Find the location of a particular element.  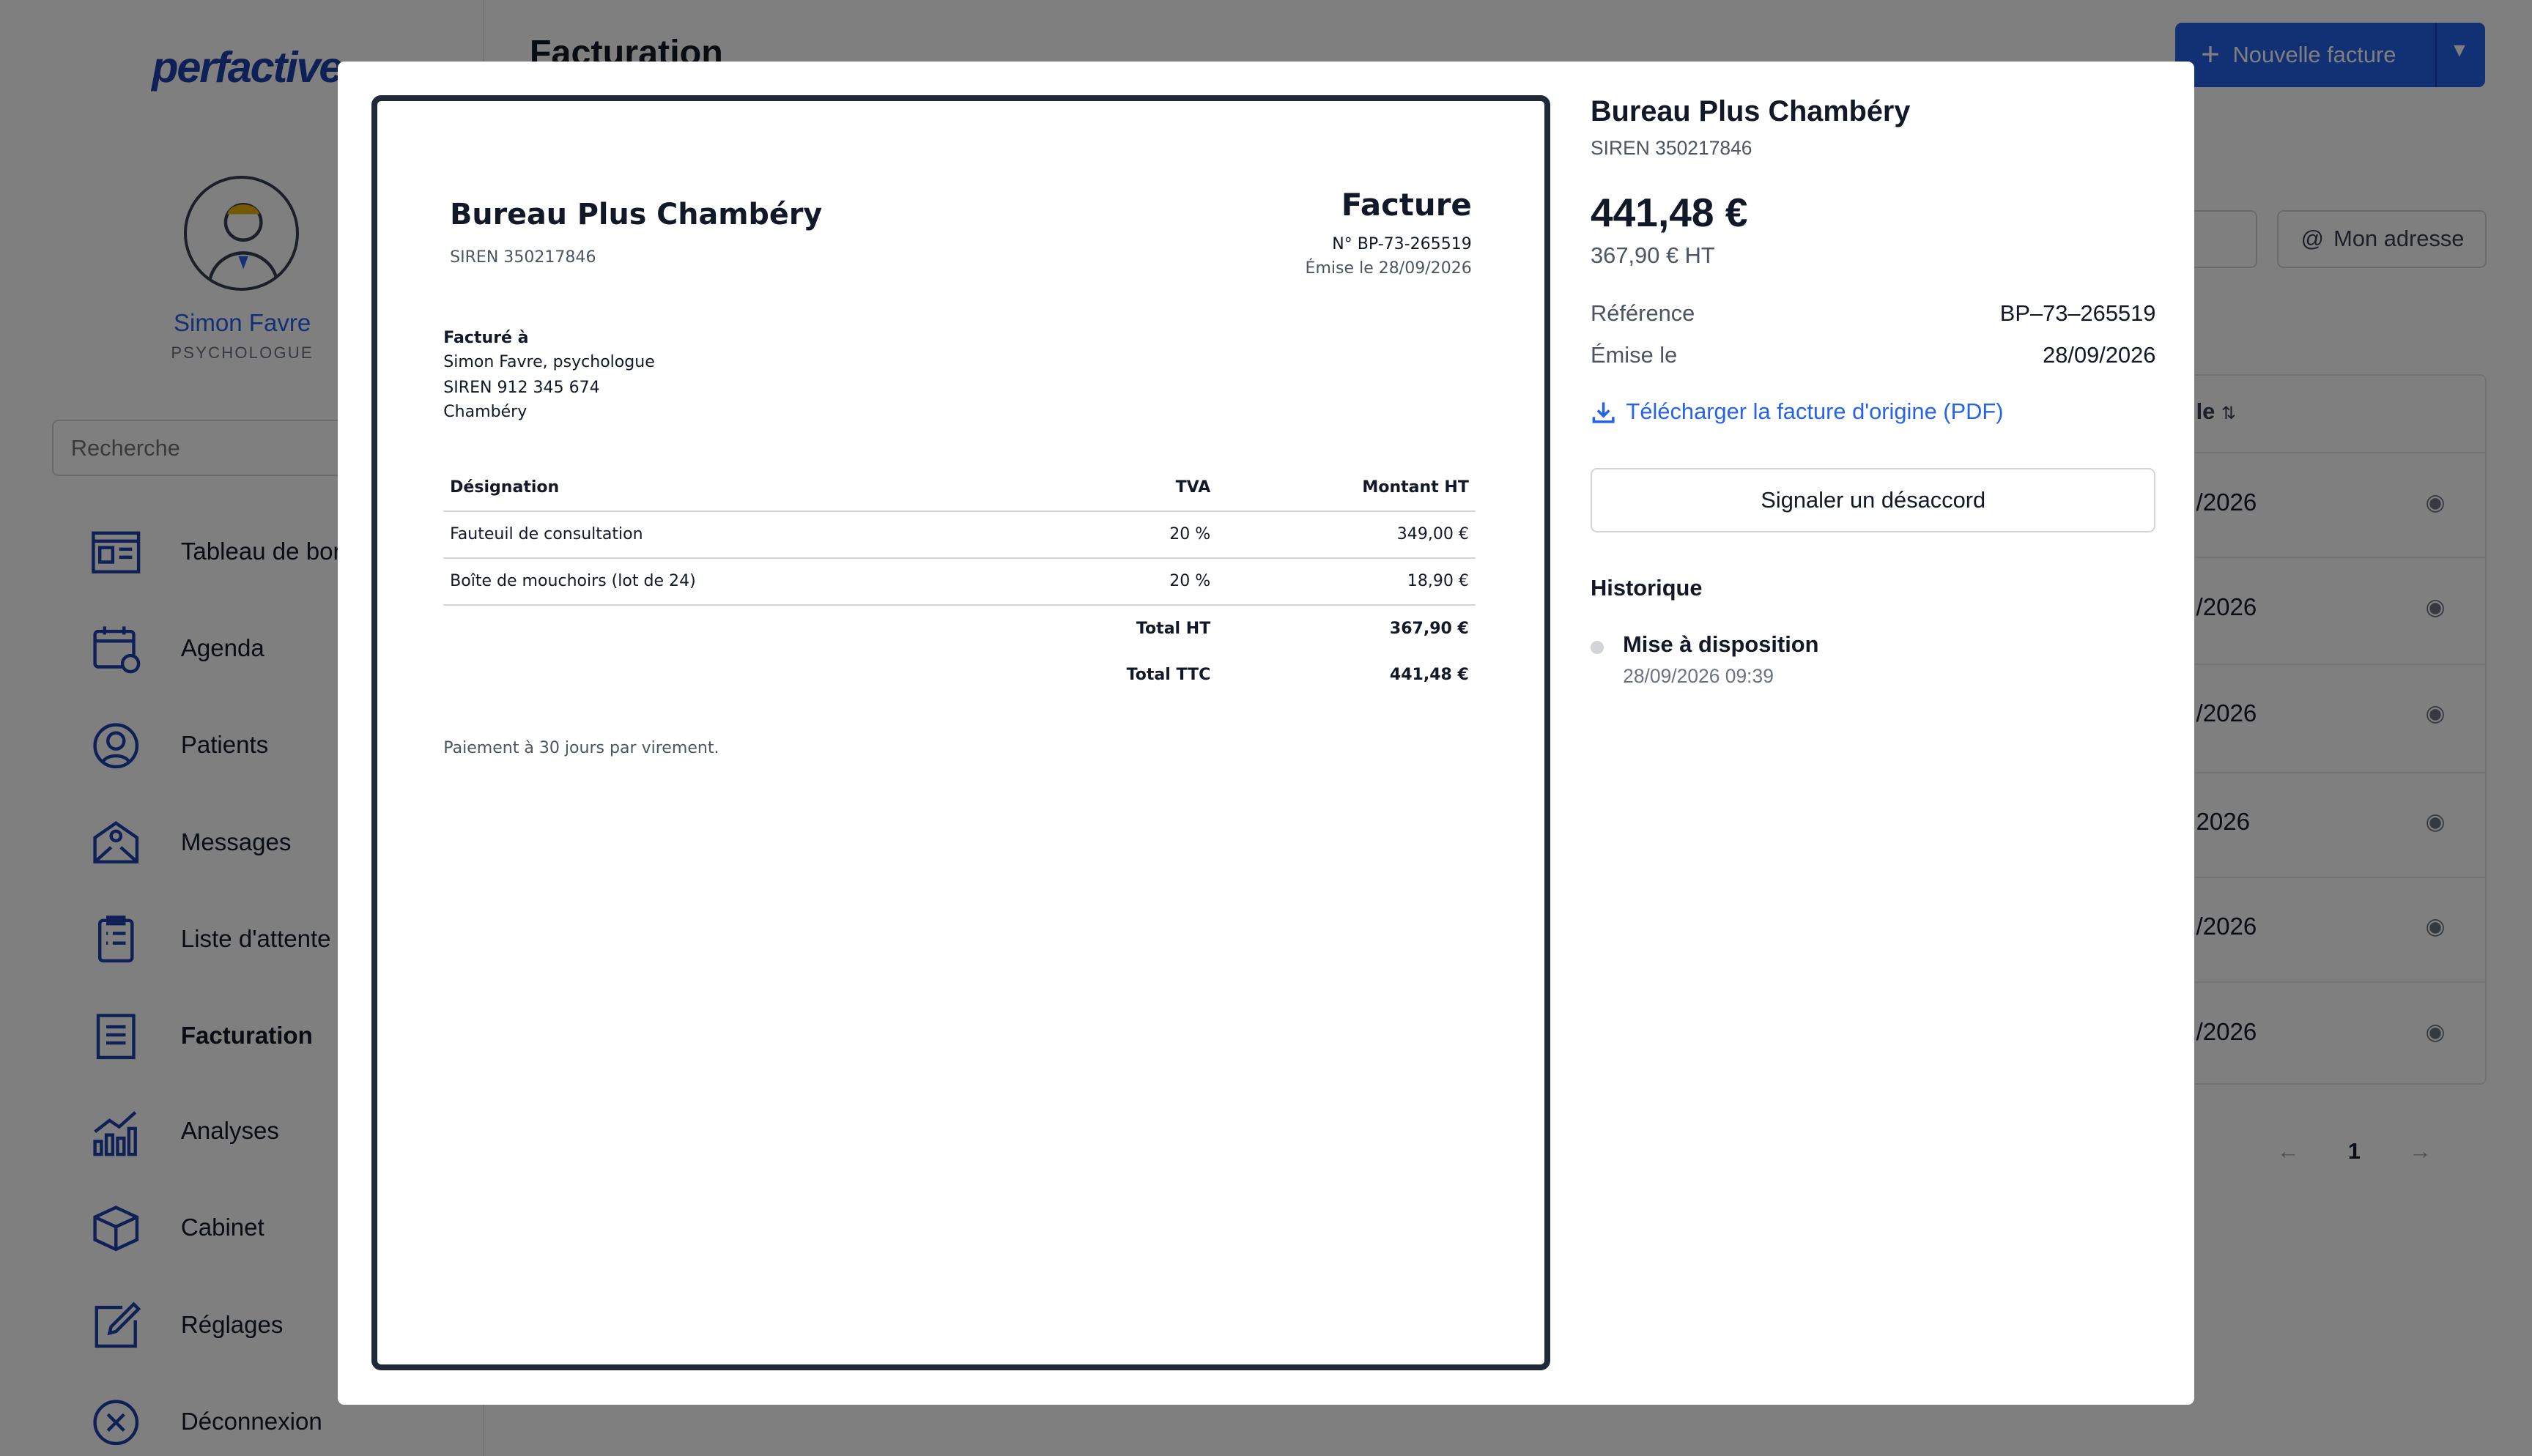

billed-to-label: Facturé à is located at coordinates (486, 337).